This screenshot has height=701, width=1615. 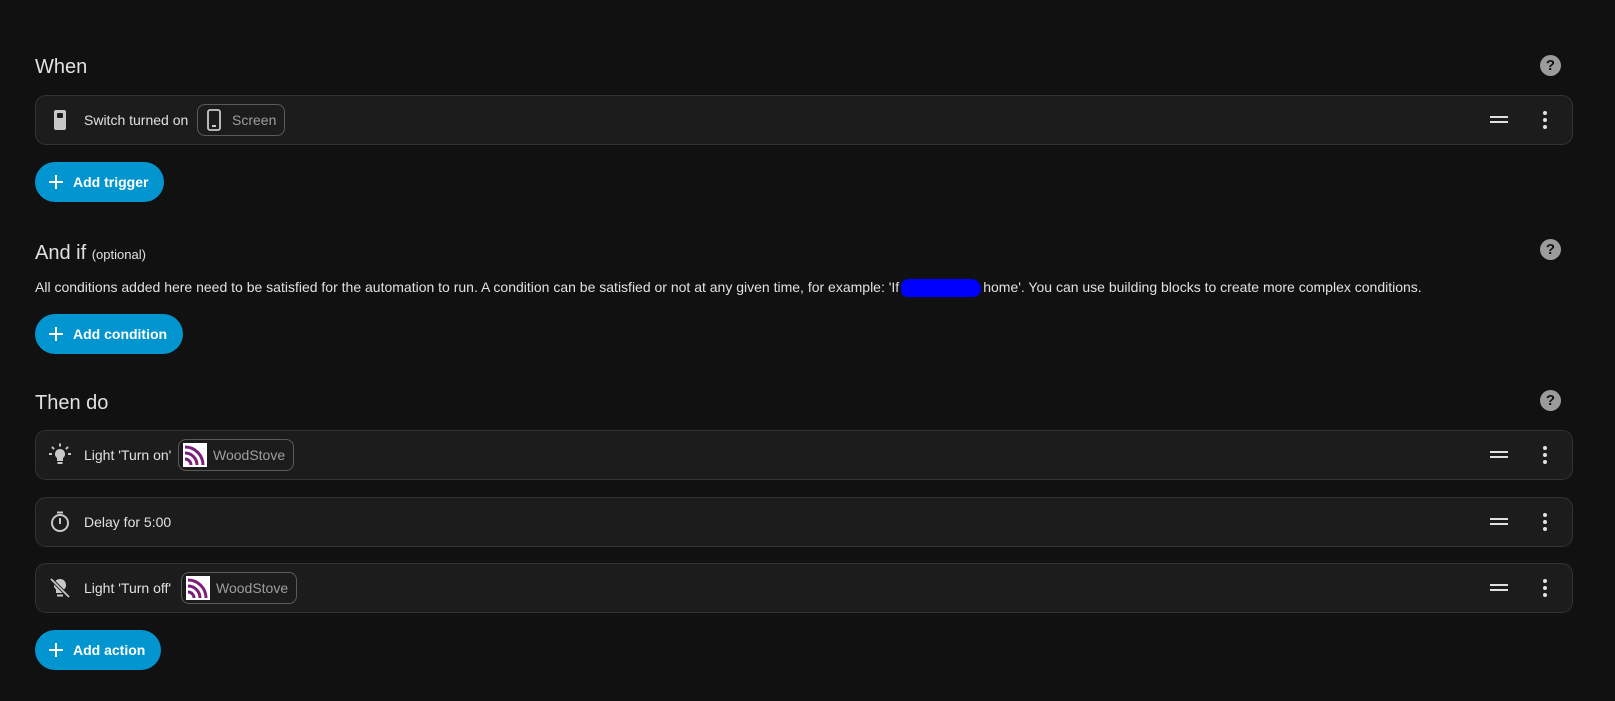 I want to click on add-action-button: Add action, so click(x=98, y=650).